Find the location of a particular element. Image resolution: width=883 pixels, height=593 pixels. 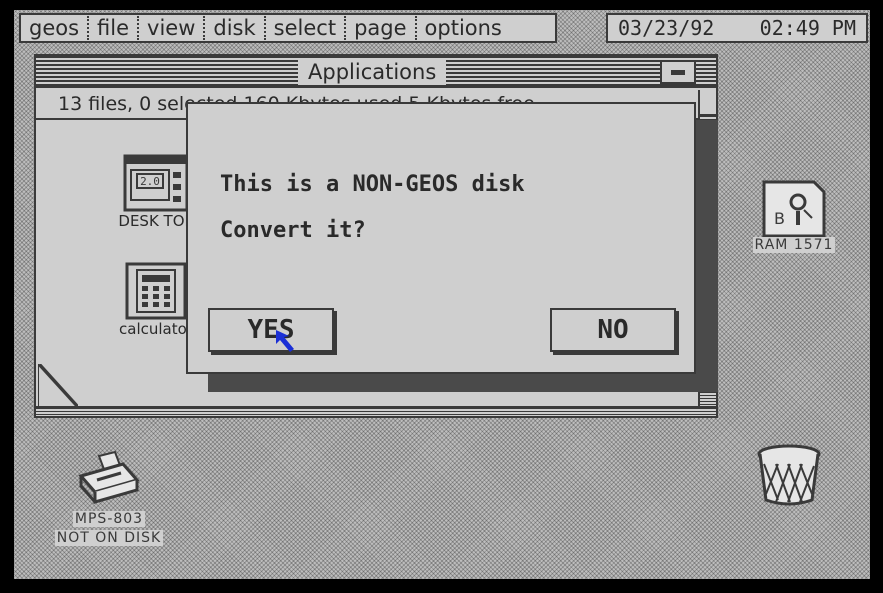

window-bottom-border is located at coordinates (376, 411).